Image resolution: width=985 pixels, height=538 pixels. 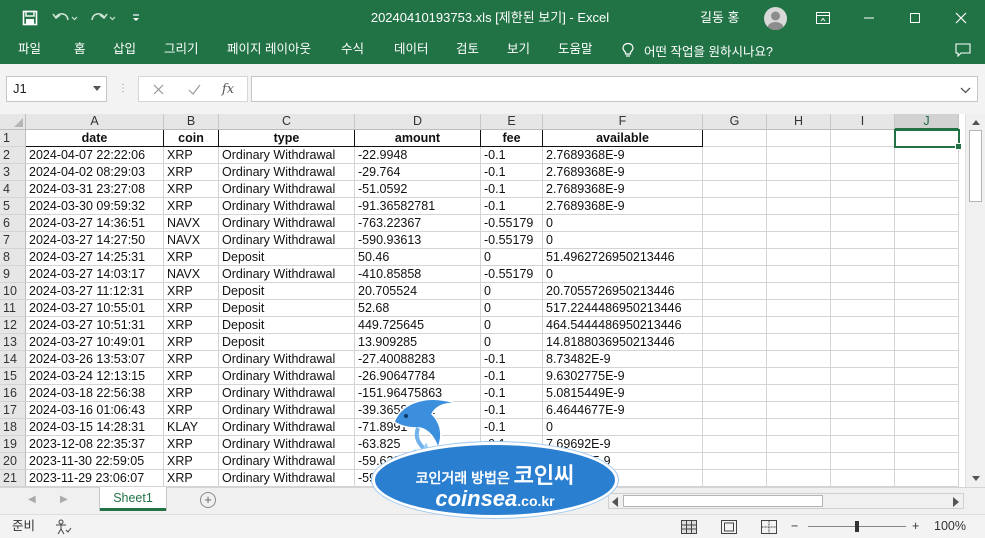 I want to click on zoom-slider-thumb, so click(x=857, y=526).